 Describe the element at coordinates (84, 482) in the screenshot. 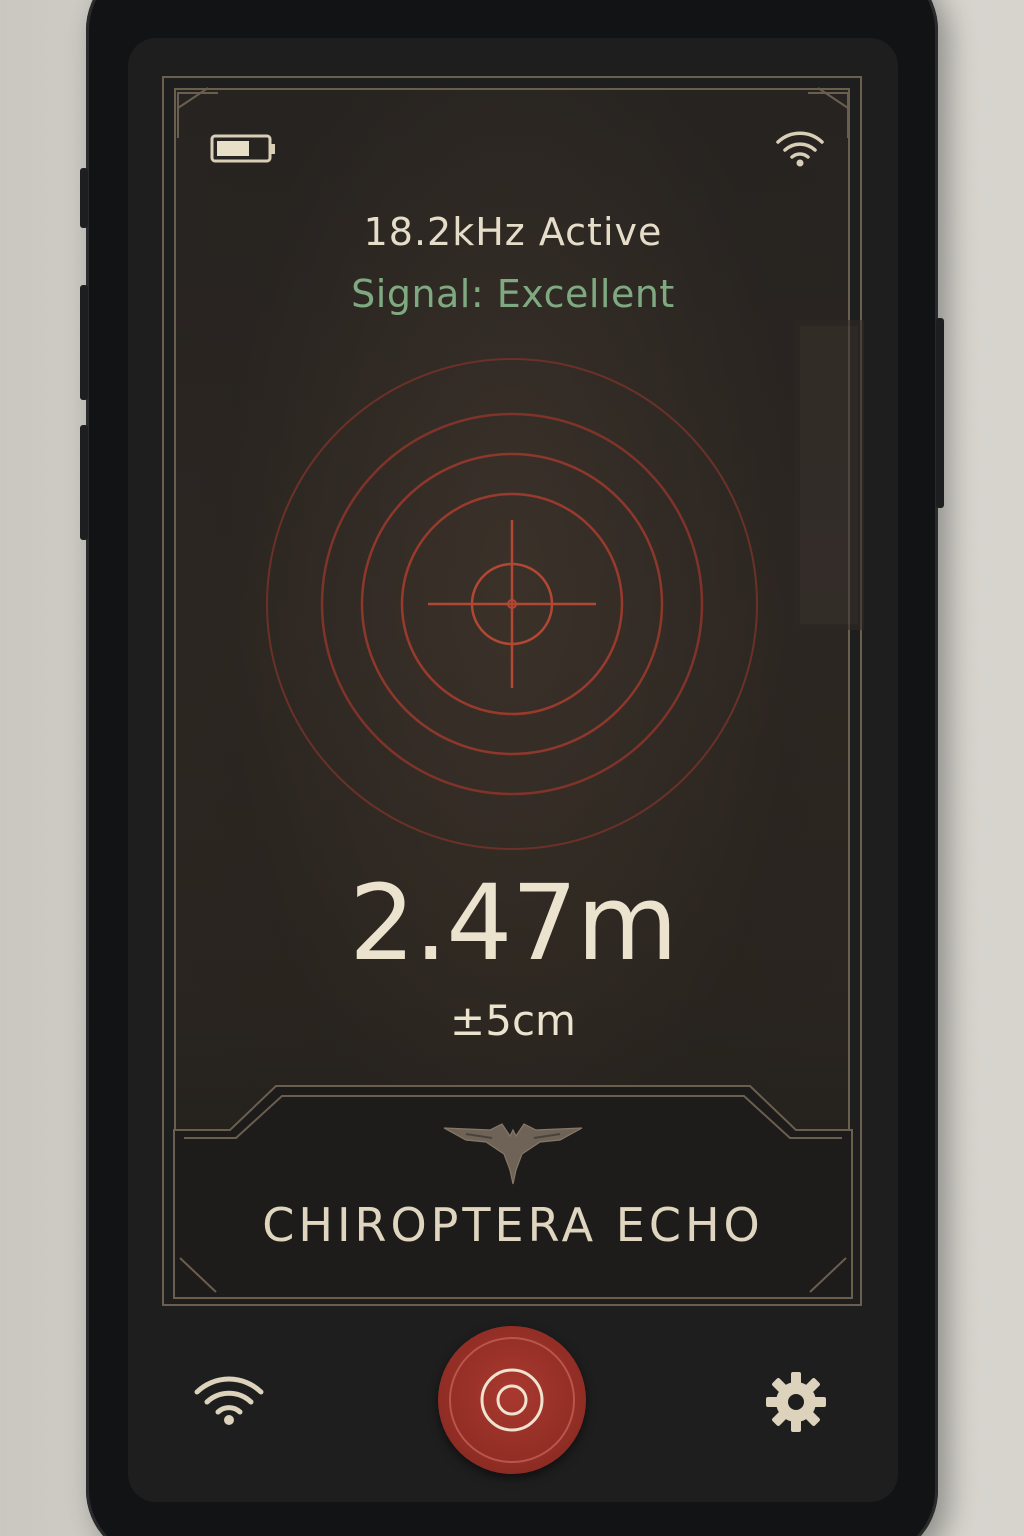

I see `side-button-volume-down` at that location.